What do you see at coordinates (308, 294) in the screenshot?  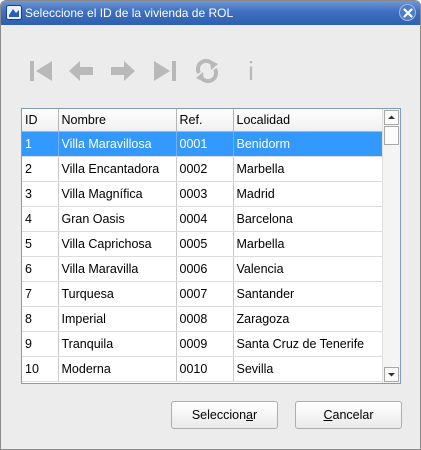 I see `cell-localidad: Santander` at bounding box center [308, 294].